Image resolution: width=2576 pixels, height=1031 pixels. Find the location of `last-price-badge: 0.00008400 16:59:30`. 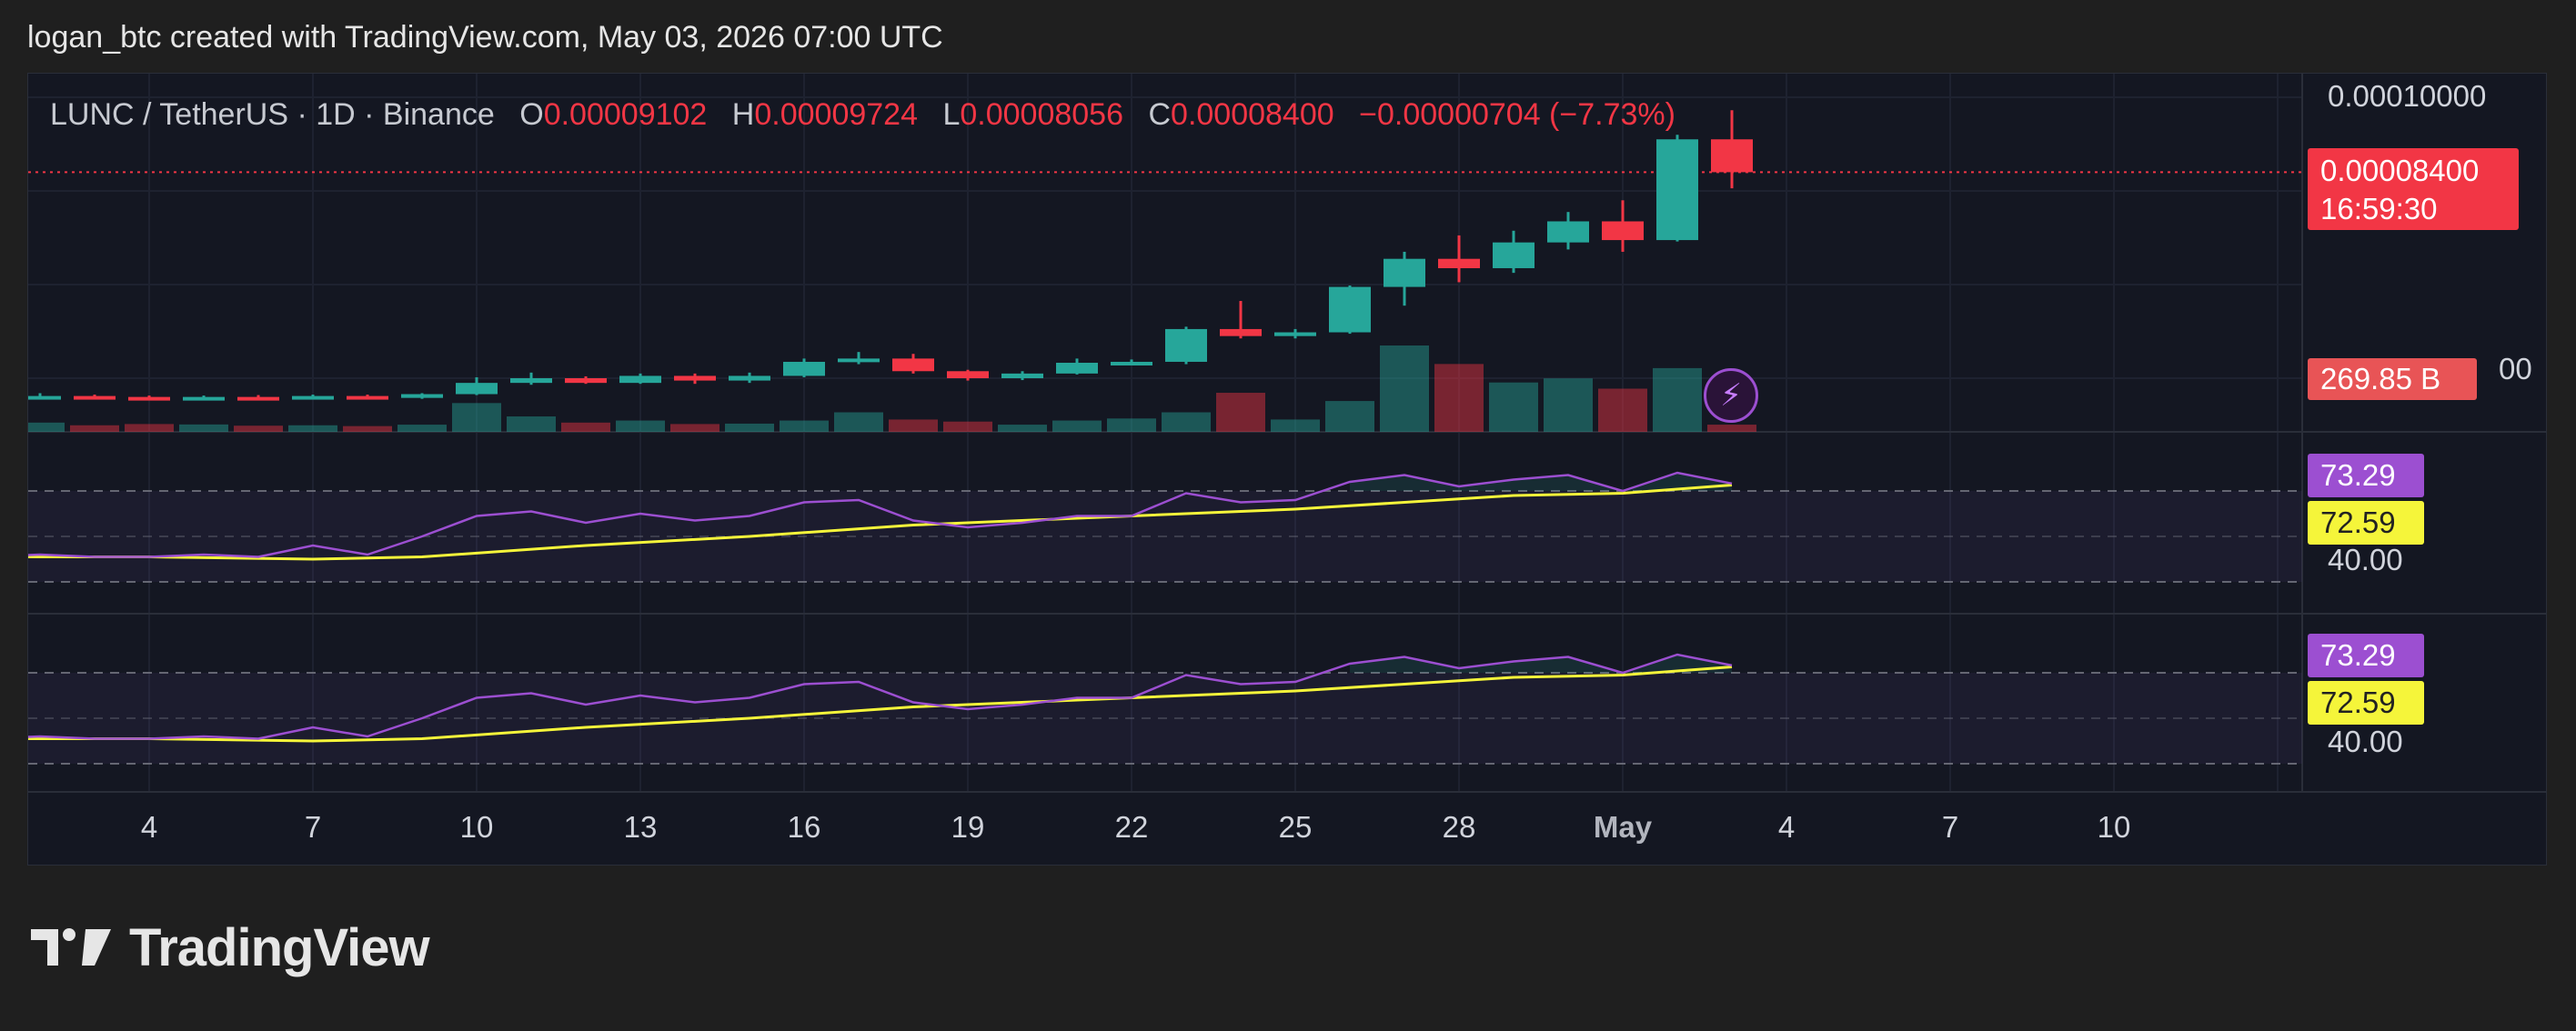

last-price-badge: 0.00008400 16:59:30 is located at coordinates (2413, 189).